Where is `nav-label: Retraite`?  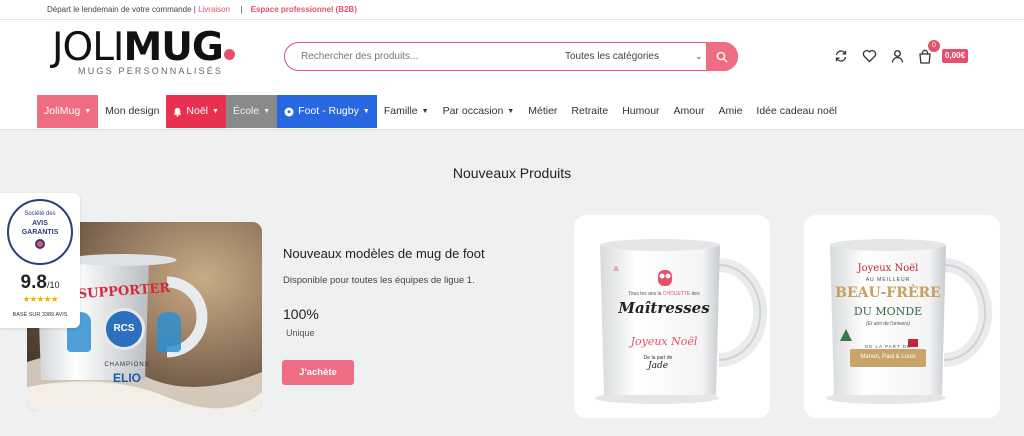
nav-label: Retraite is located at coordinates (590, 111).